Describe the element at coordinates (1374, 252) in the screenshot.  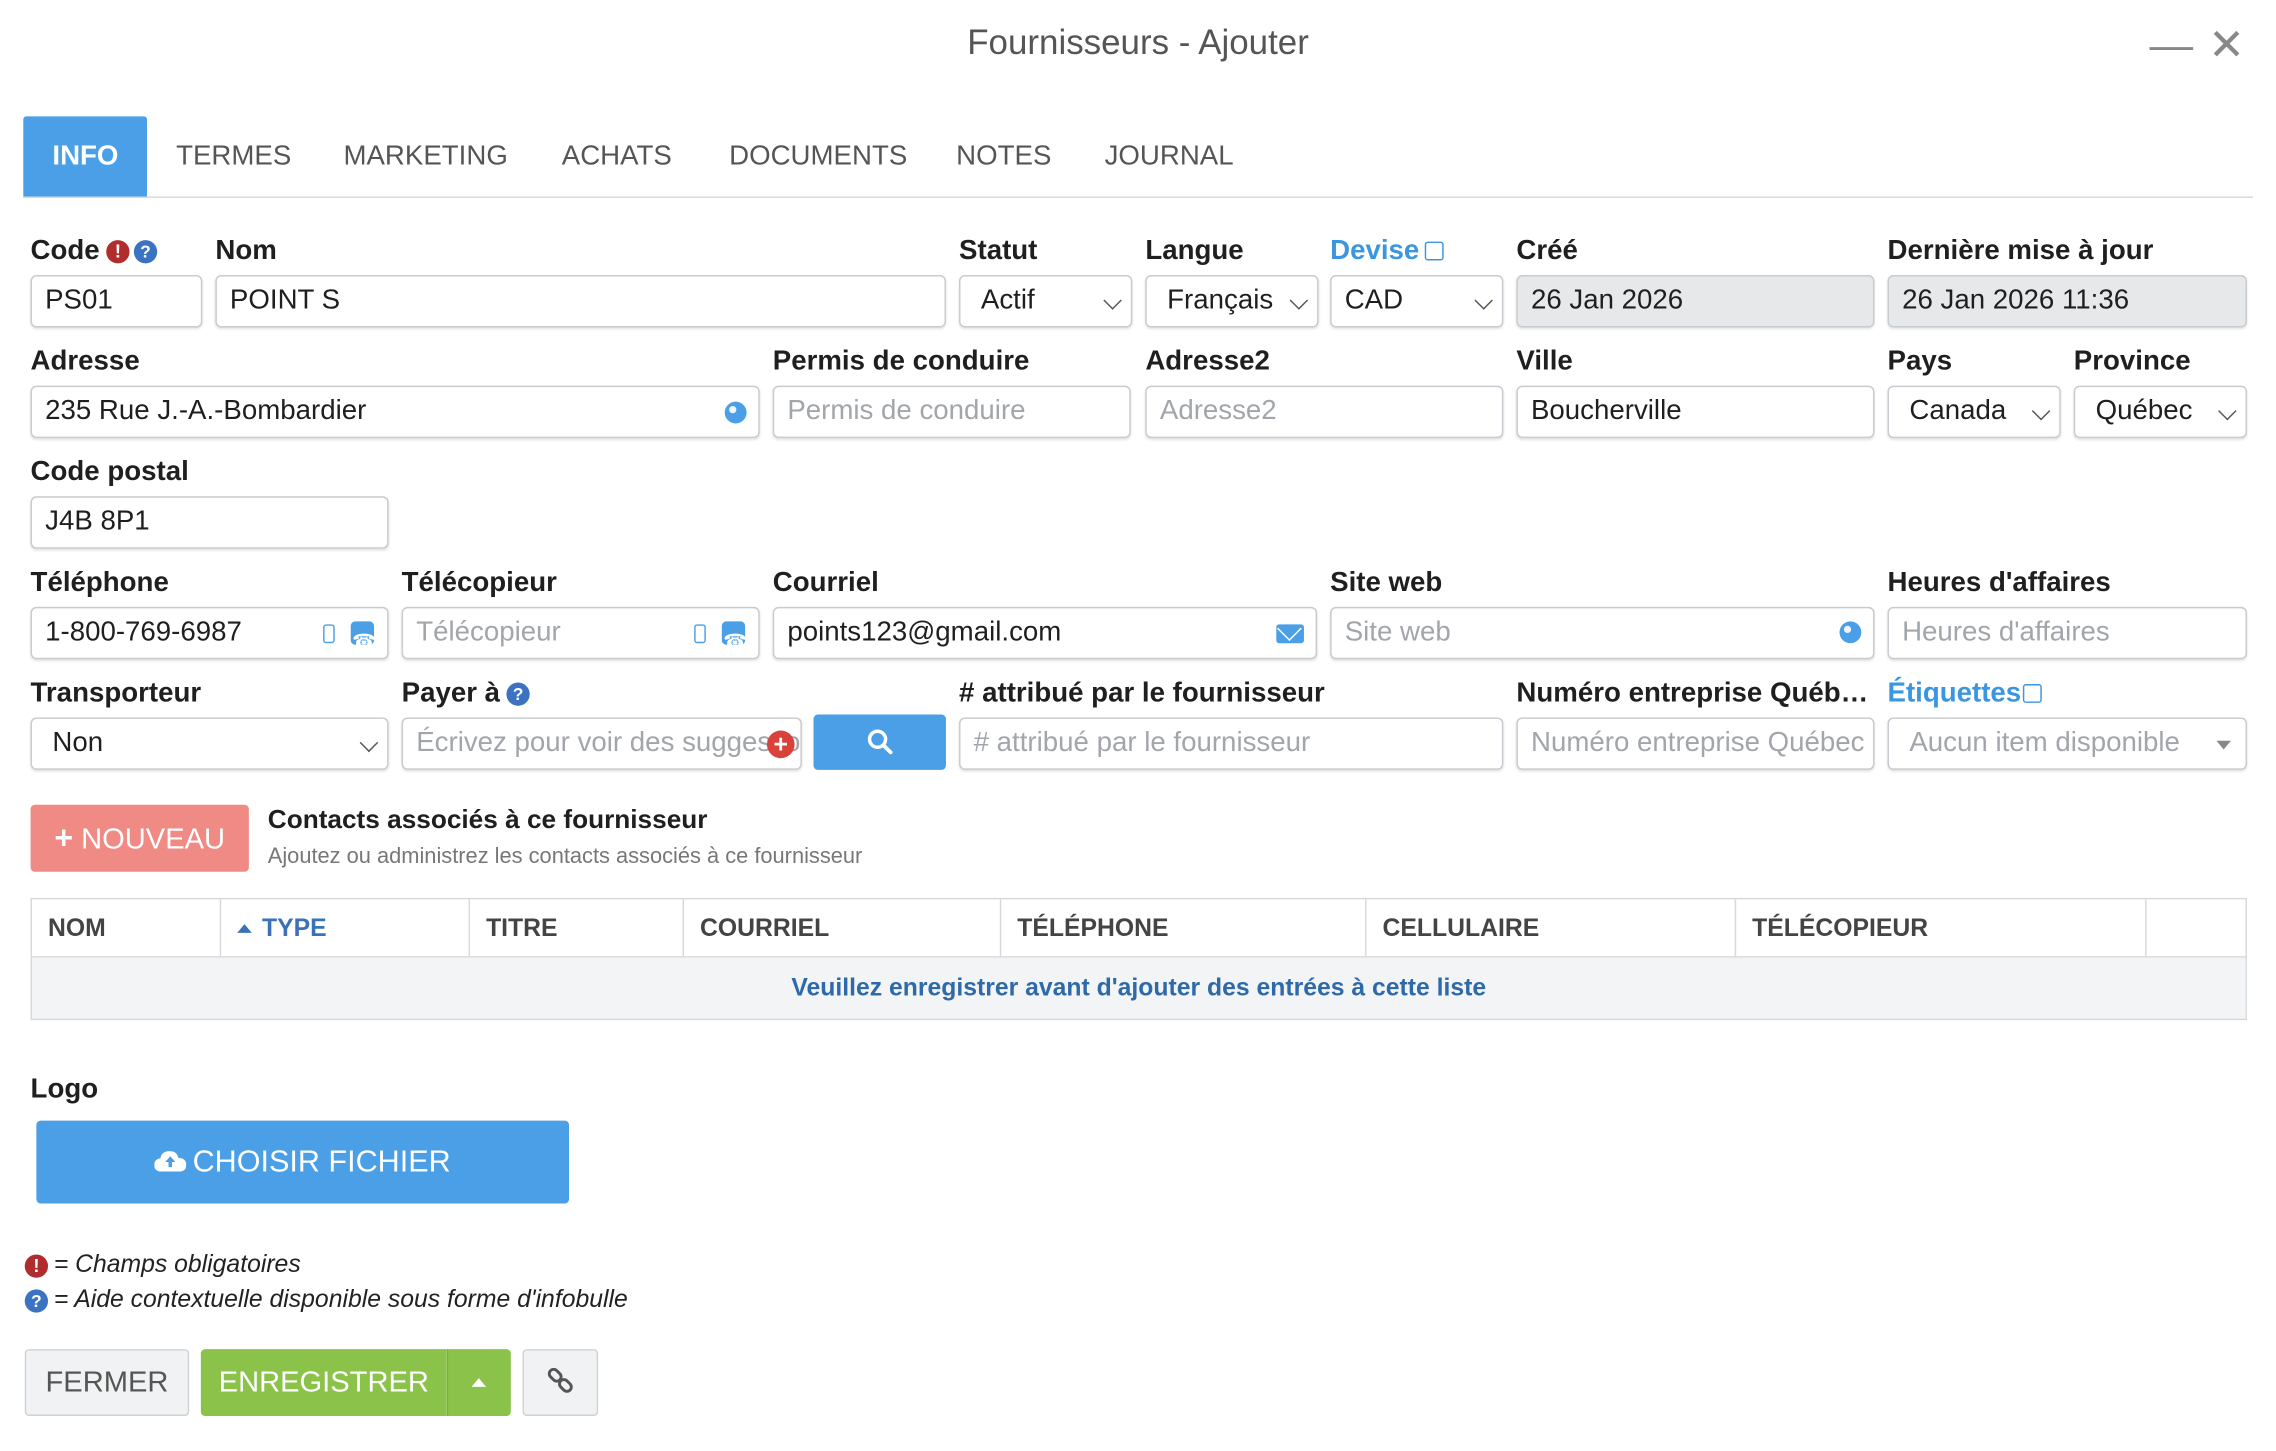
I see `devise-label: Devise` at that location.